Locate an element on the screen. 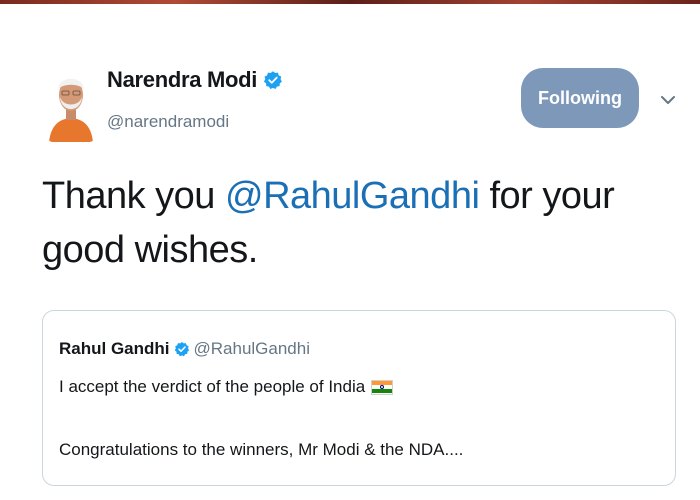  mention-link: @RahulGandhi is located at coordinates (352, 196).